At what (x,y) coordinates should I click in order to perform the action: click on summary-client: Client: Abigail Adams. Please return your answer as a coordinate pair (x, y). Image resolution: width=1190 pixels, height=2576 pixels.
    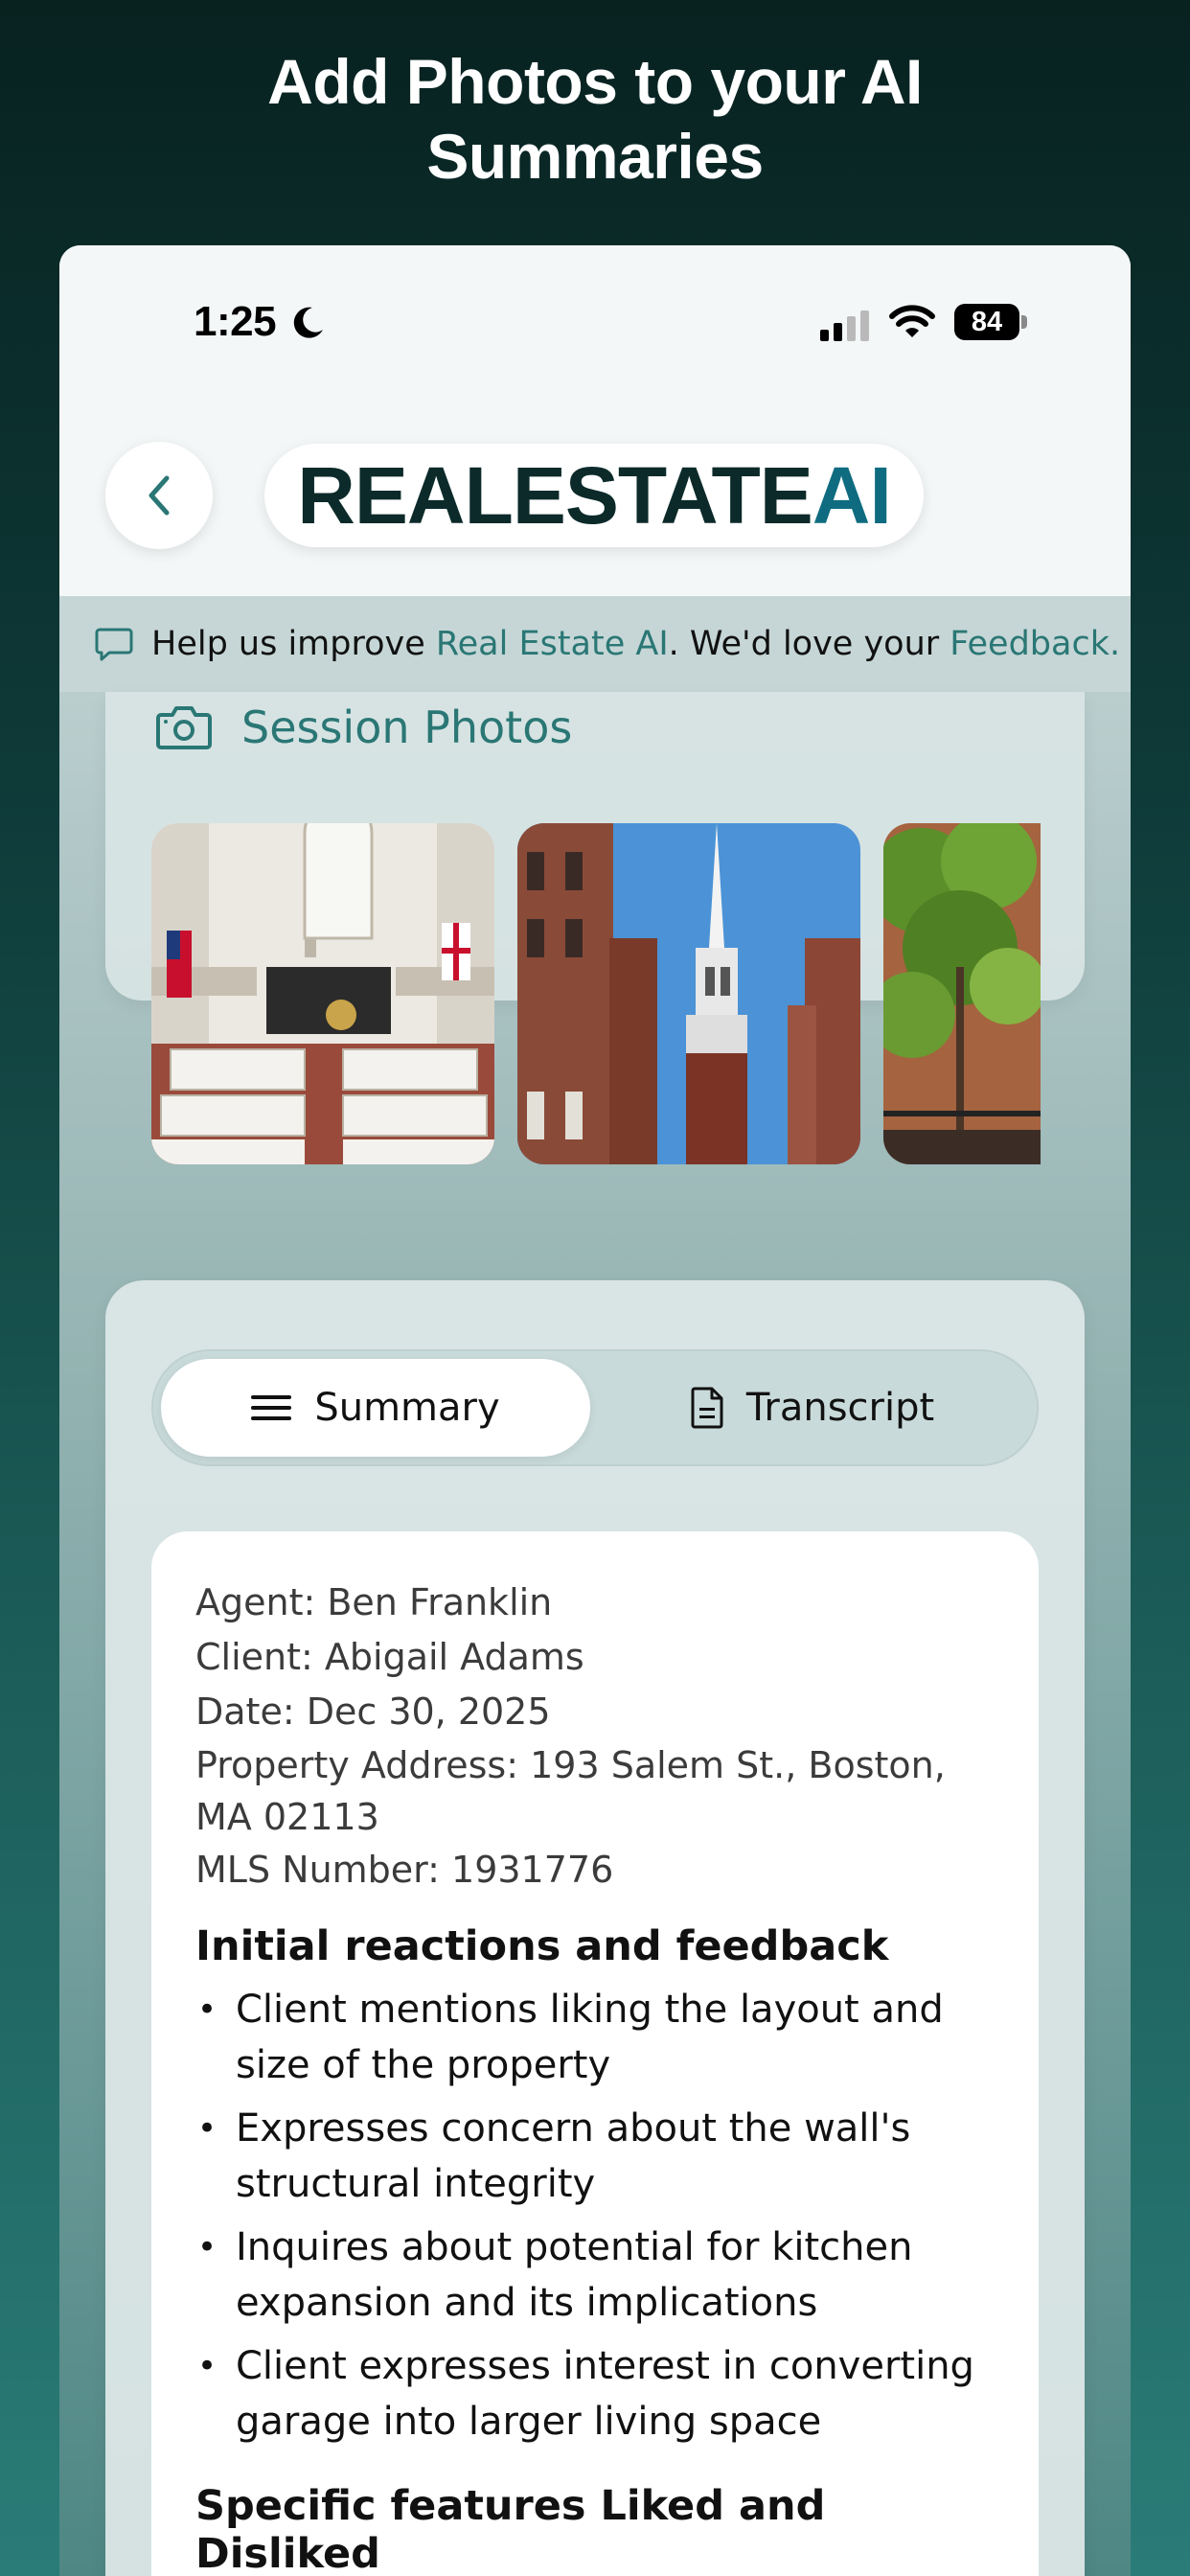
    Looking at the image, I should click on (389, 1657).